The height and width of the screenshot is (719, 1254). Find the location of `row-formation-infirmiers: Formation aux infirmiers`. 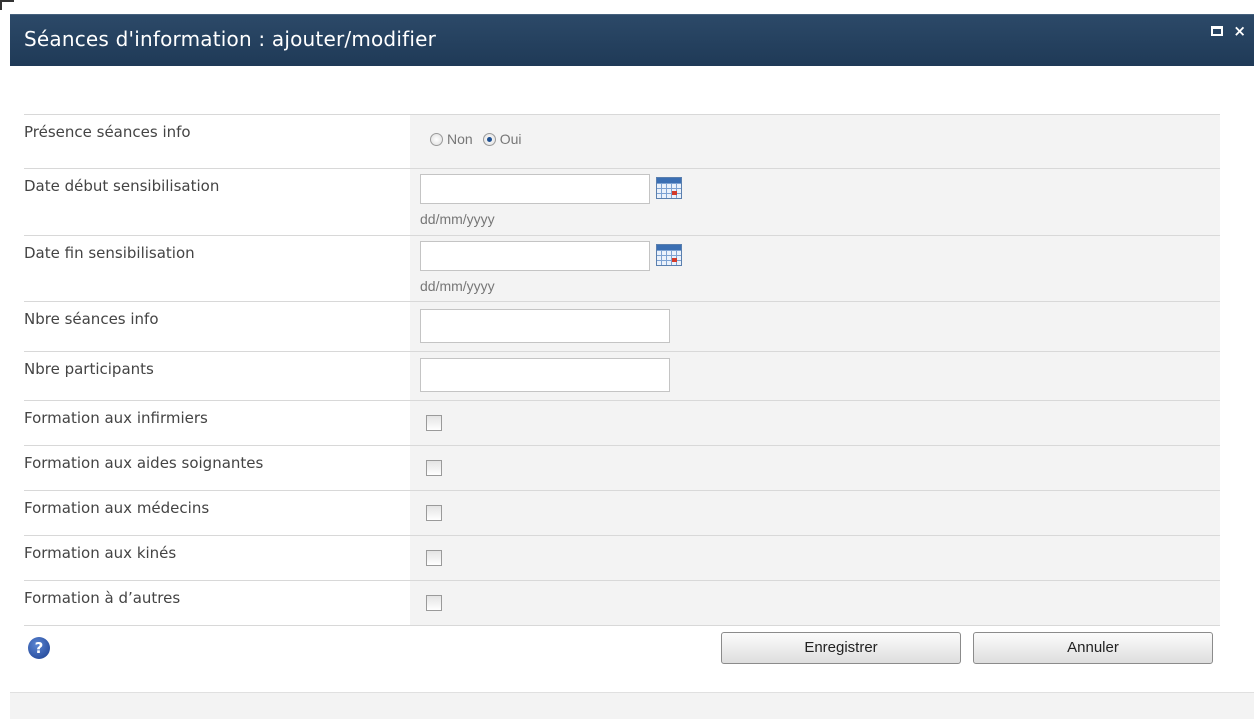

row-formation-infirmiers: Formation aux infirmiers is located at coordinates (622, 423).